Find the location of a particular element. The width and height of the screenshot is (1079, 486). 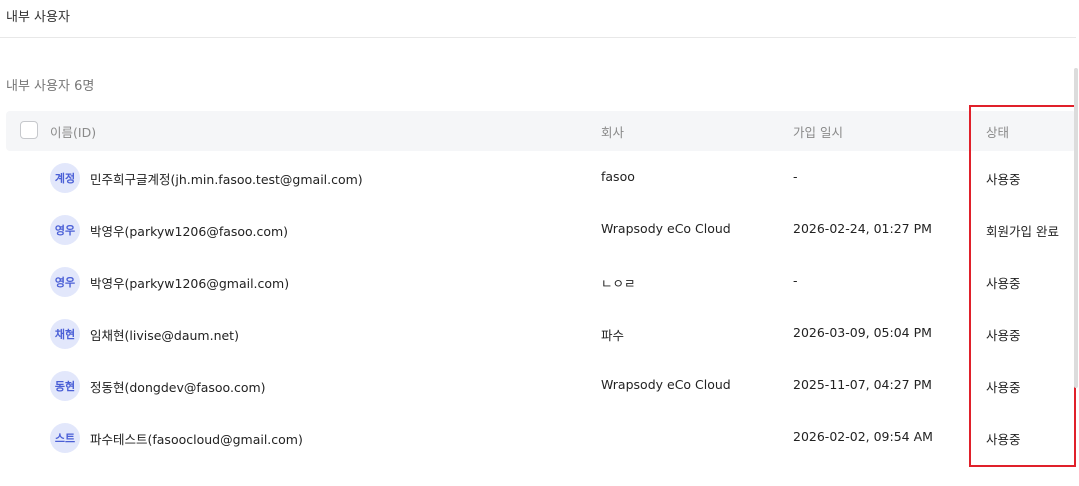

page-header: 내부 사용자 is located at coordinates (538, 19).